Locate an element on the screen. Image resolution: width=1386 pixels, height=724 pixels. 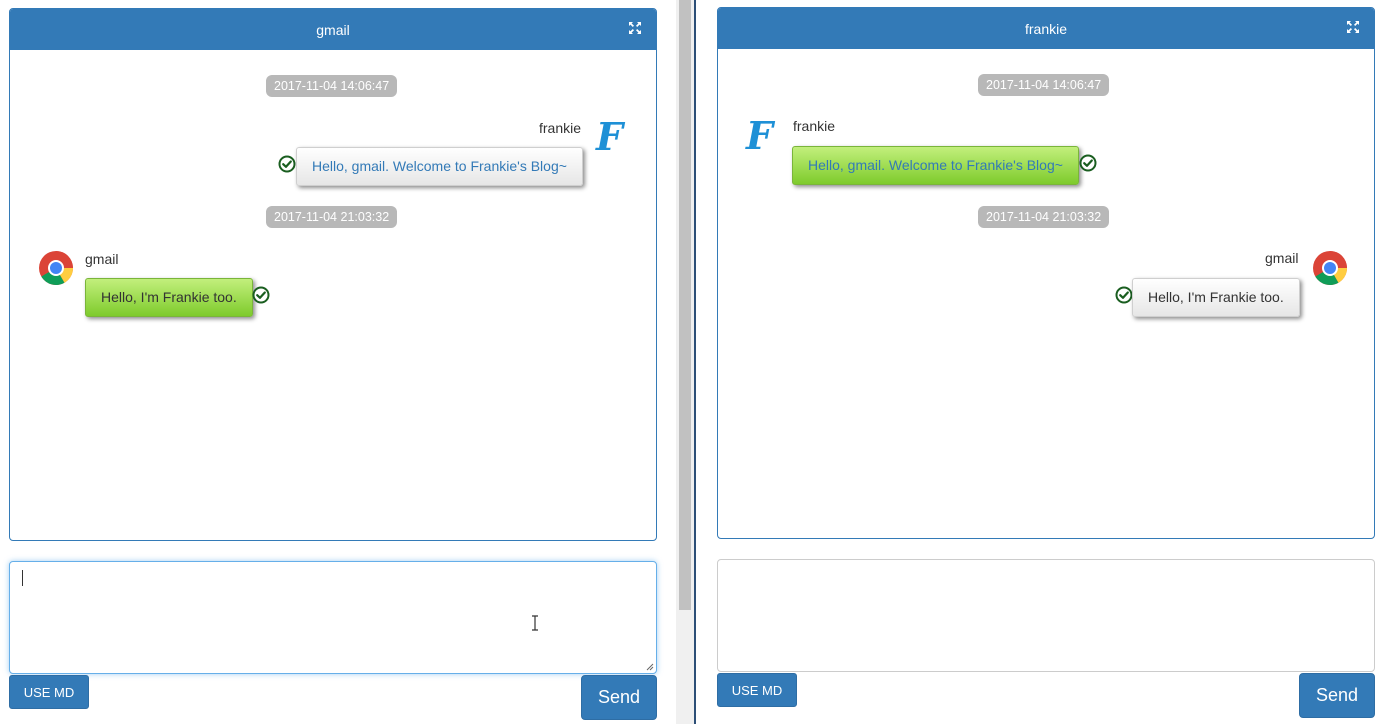
scrollbar is located at coordinates (685, 362).